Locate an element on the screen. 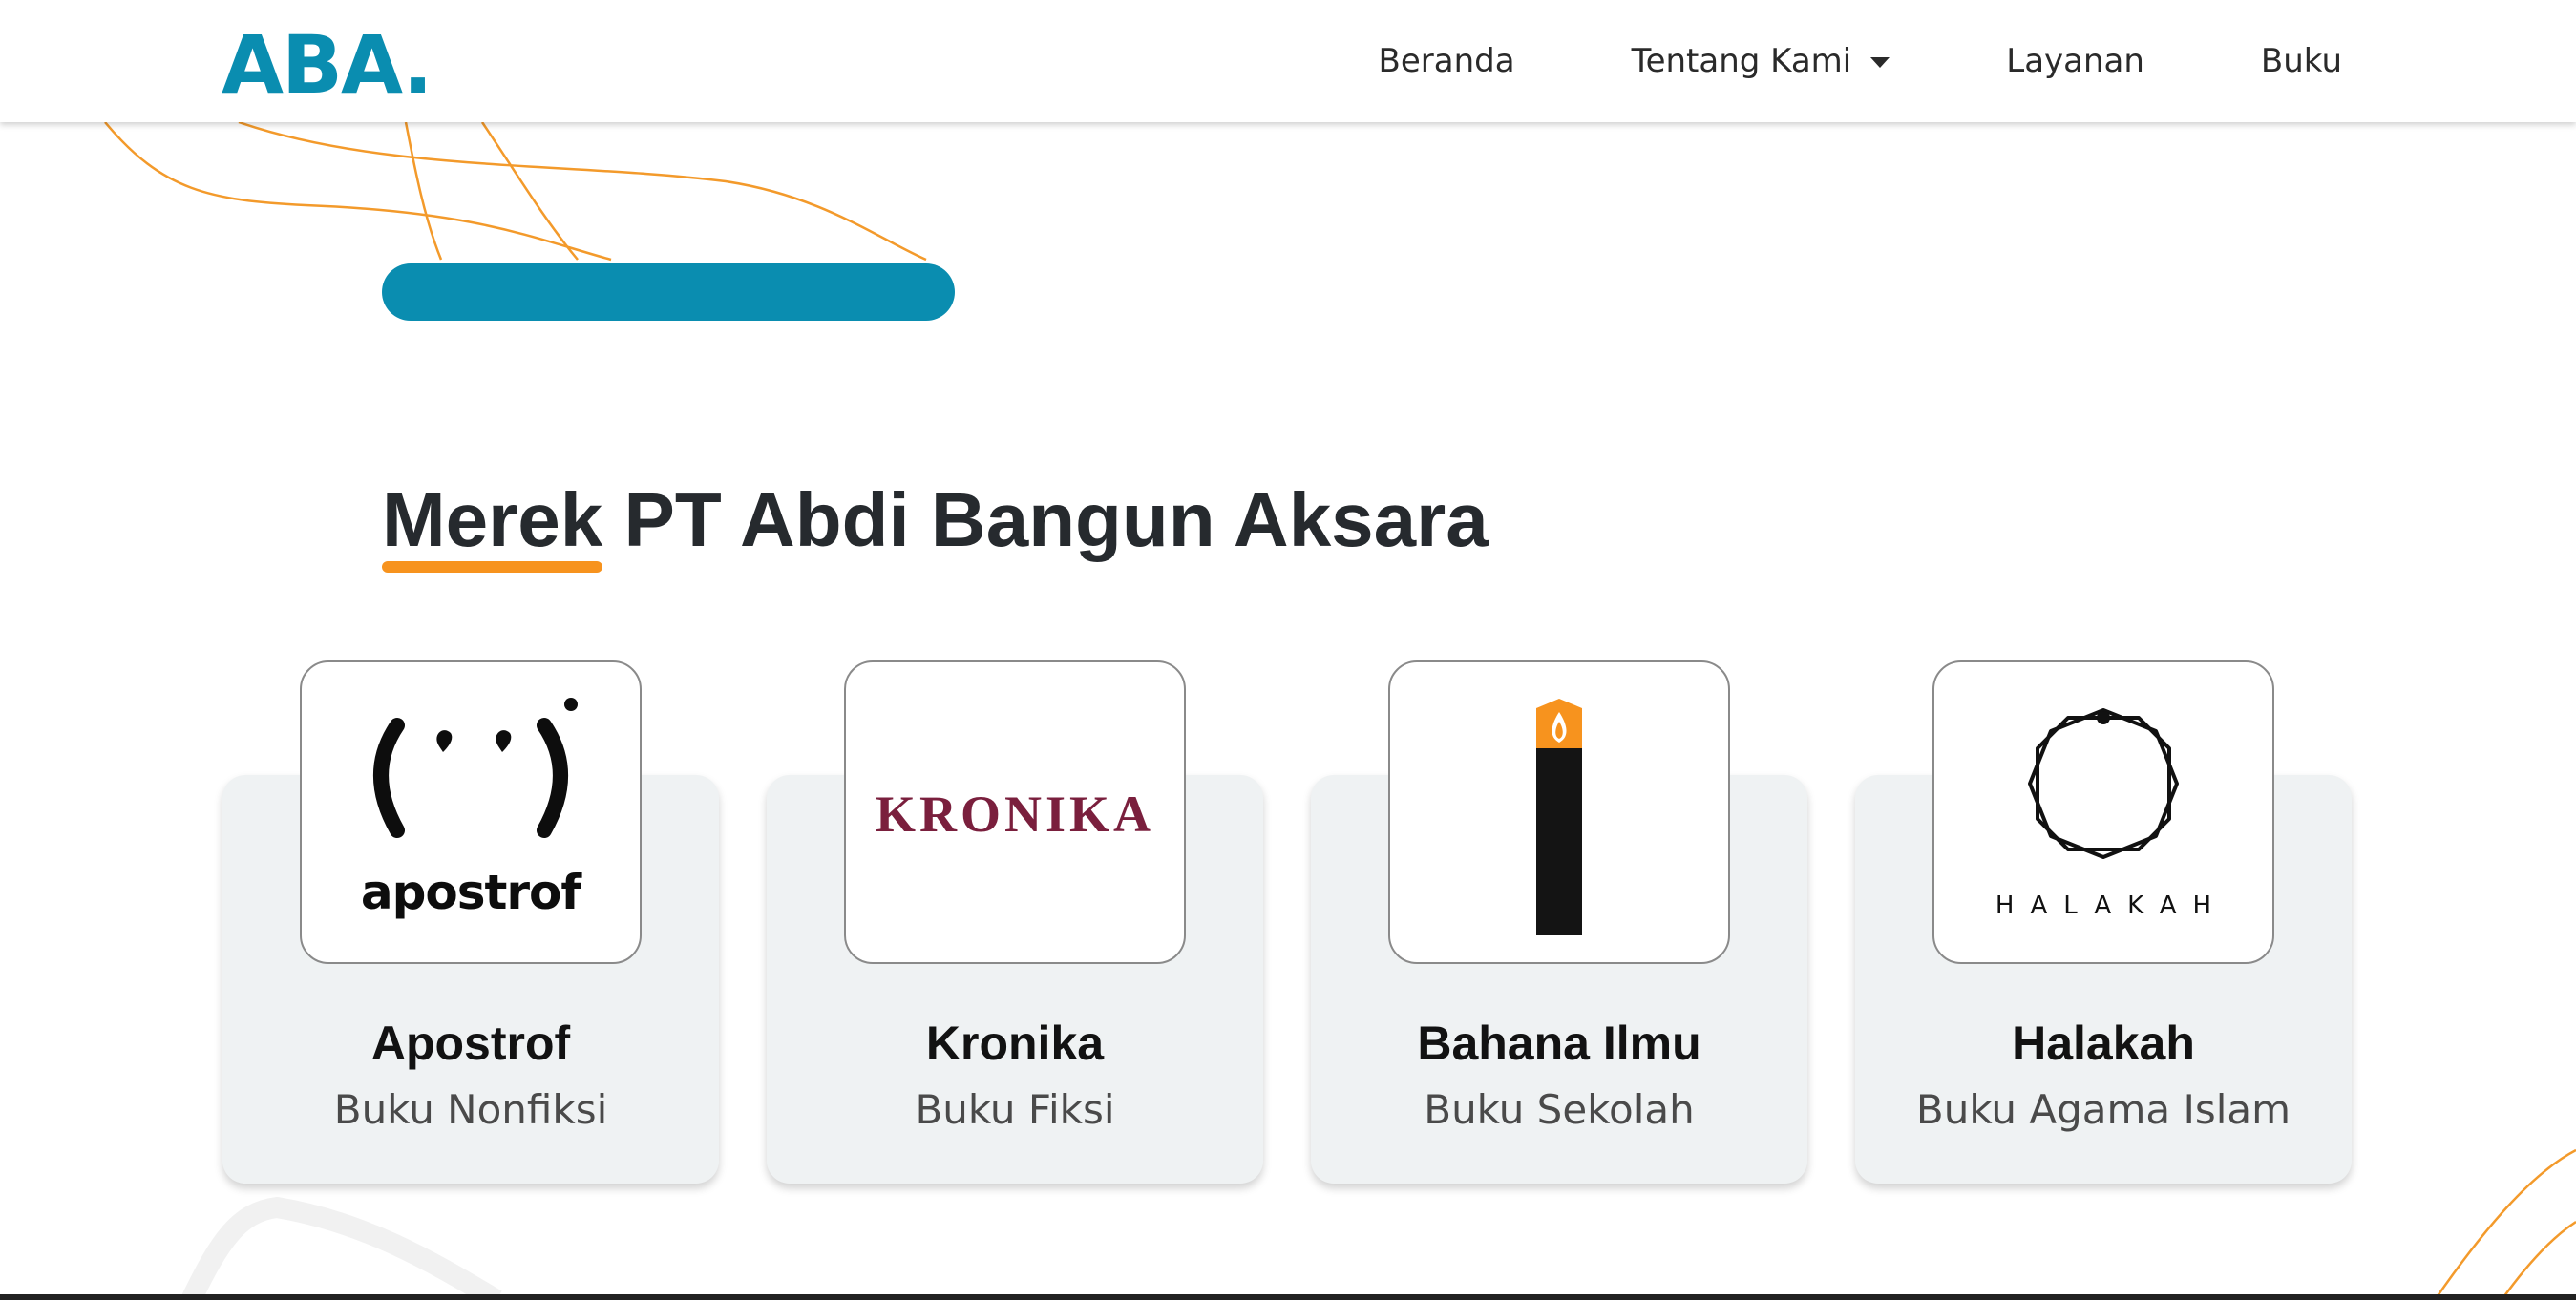 The height and width of the screenshot is (1300, 2576). title-rest-text: PT Abdi Bangun Aksara is located at coordinates (1045, 519).